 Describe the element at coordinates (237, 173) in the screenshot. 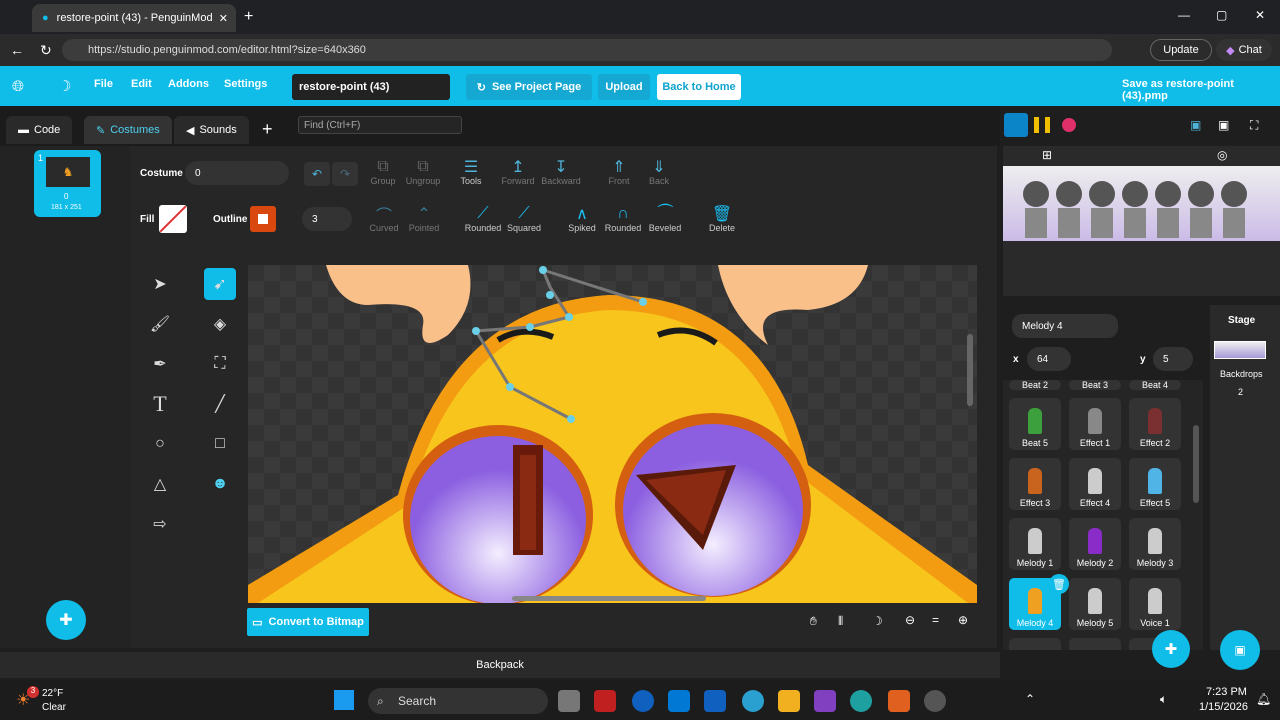

I see `costume-name-input: 0` at that location.